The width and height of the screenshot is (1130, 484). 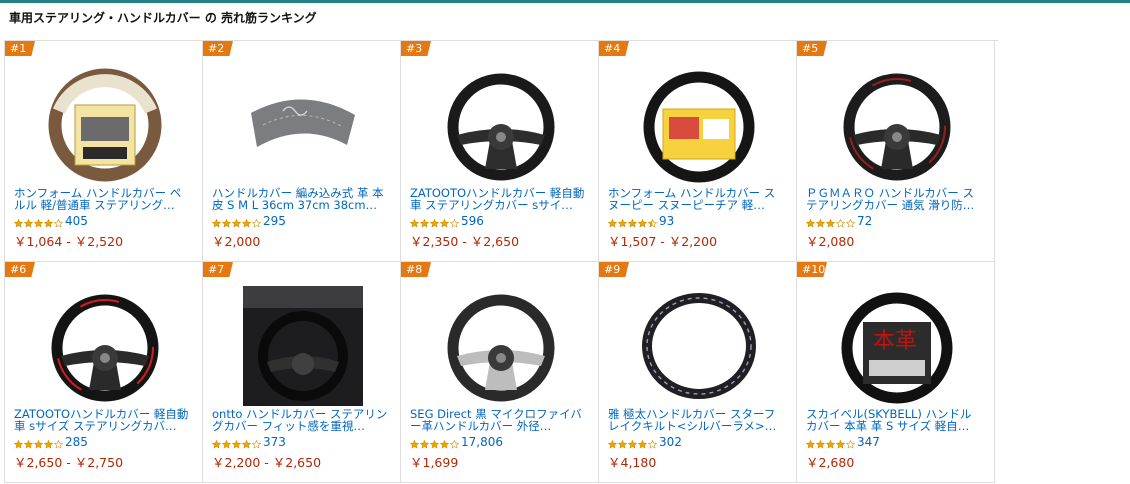 What do you see at coordinates (632, 462) in the screenshot?
I see `product-price: ￥4,180` at bounding box center [632, 462].